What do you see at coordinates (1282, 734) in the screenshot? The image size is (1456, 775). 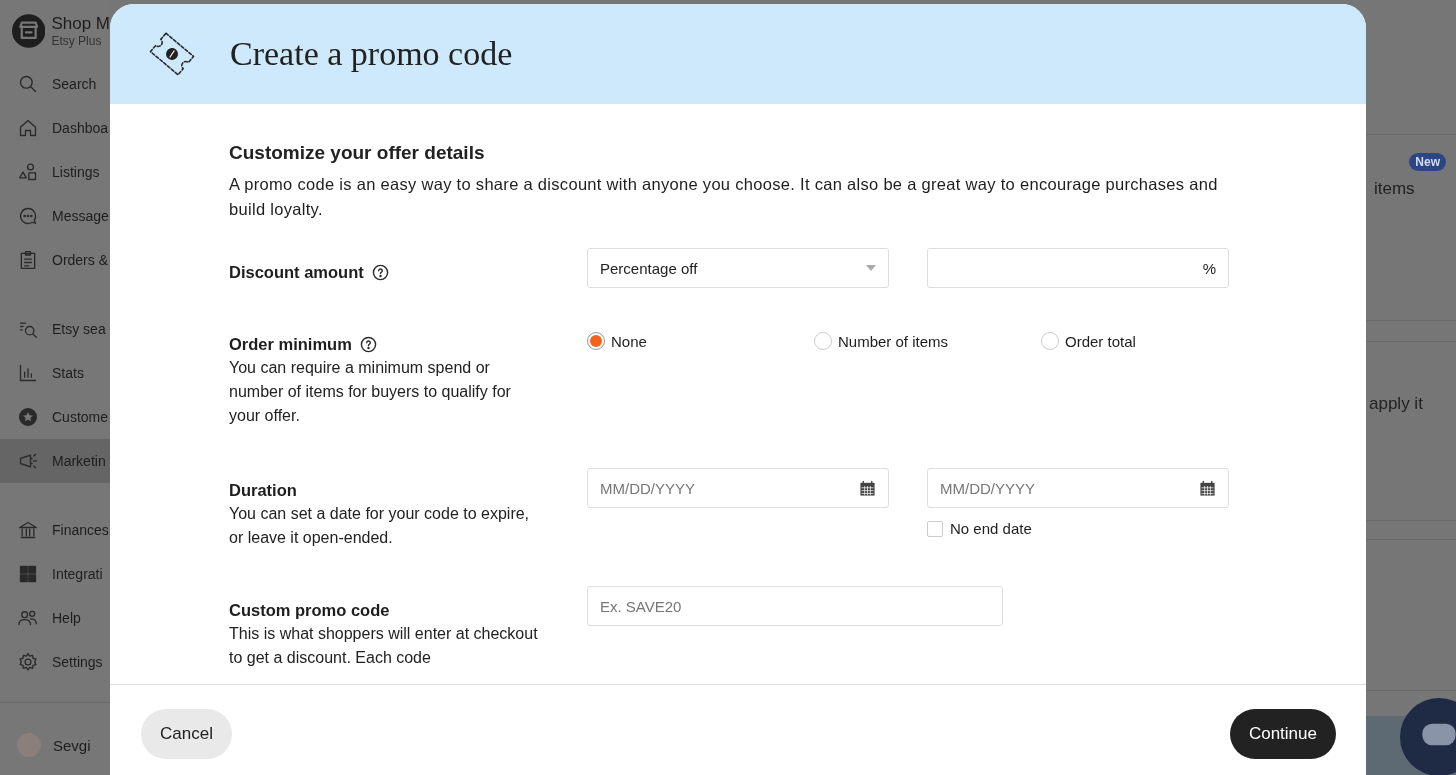 I see `continue-button: Continue` at bounding box center [1282, 734].